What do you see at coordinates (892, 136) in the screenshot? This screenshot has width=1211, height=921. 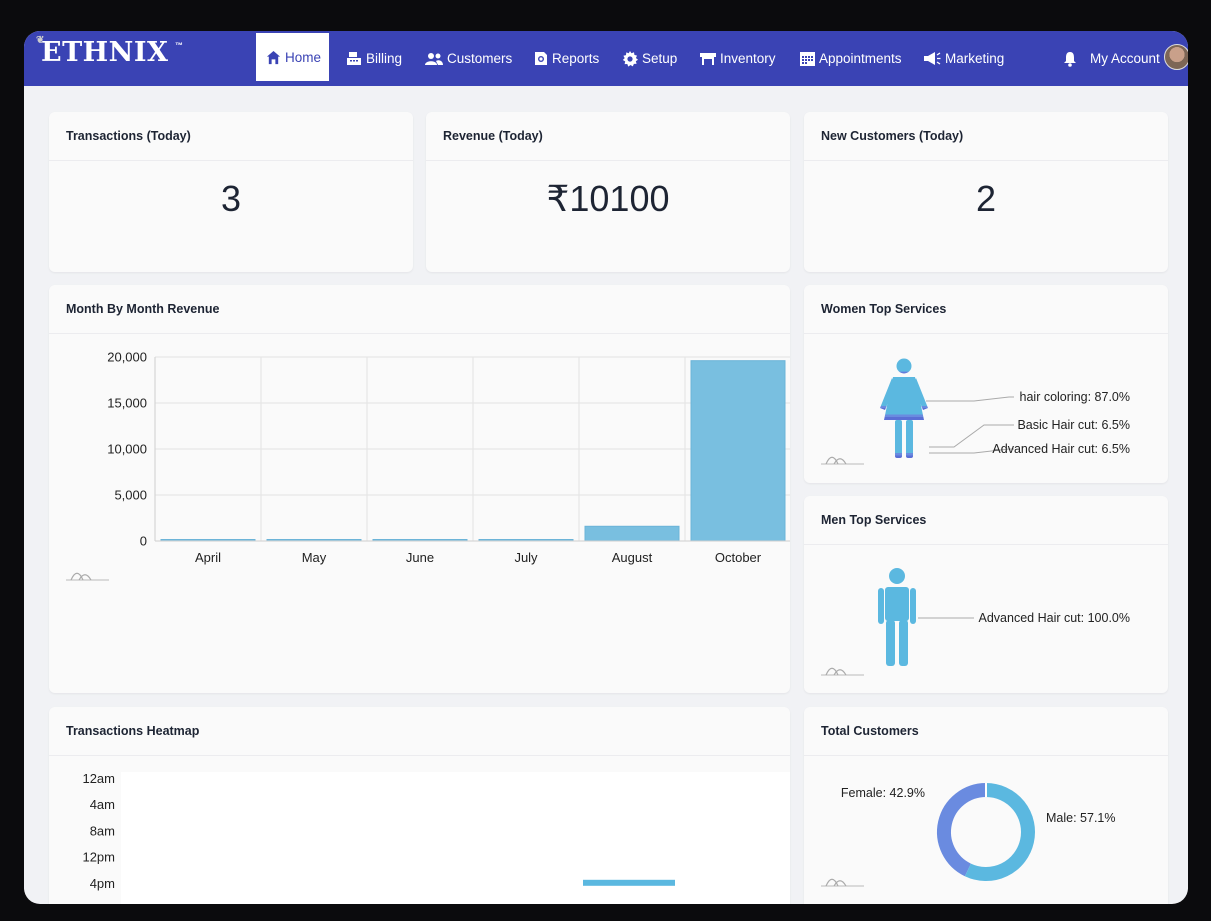 I see `new-customers-today-title: New Customers (Today)` at bounding box center [892, 136].